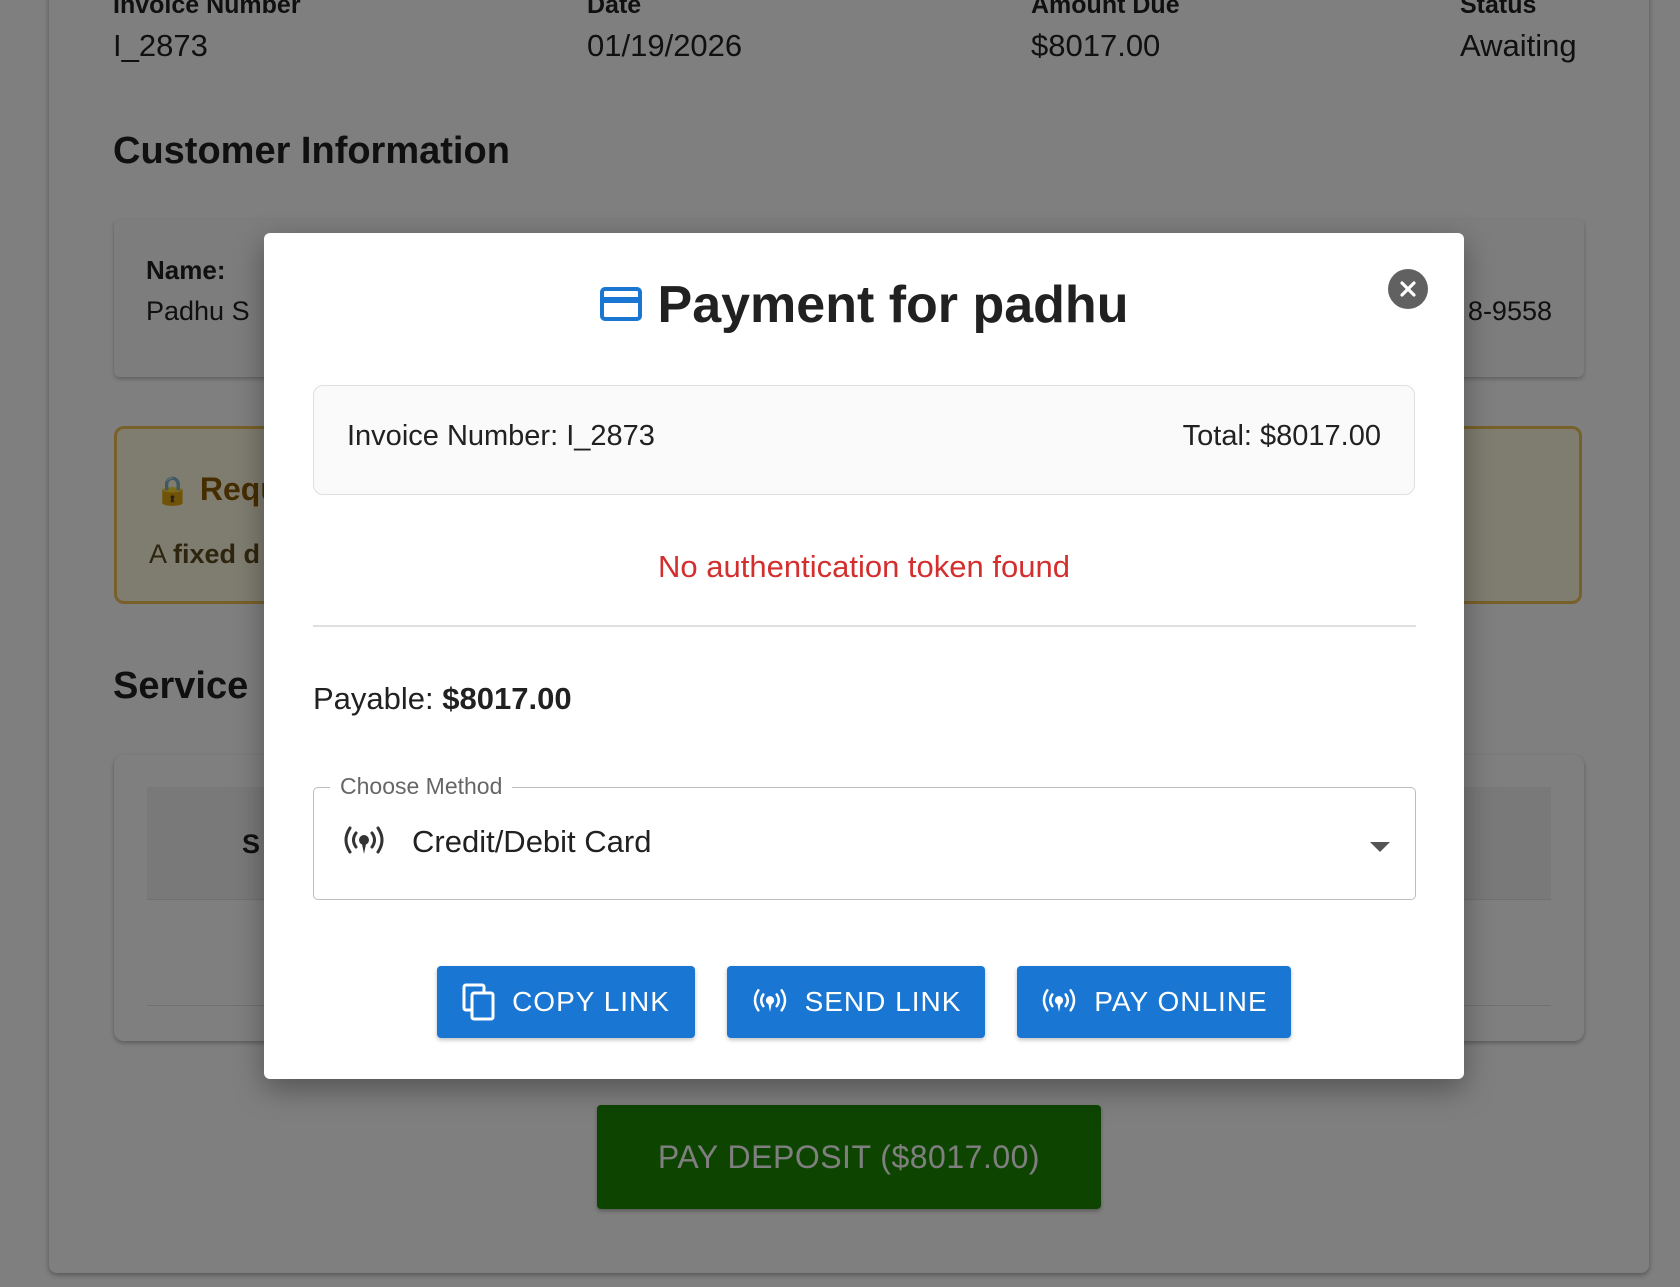  Describe the element at coordinates (591, 1001) in the screenshot. I see `copy-link-label: COPY LINK` at that location.